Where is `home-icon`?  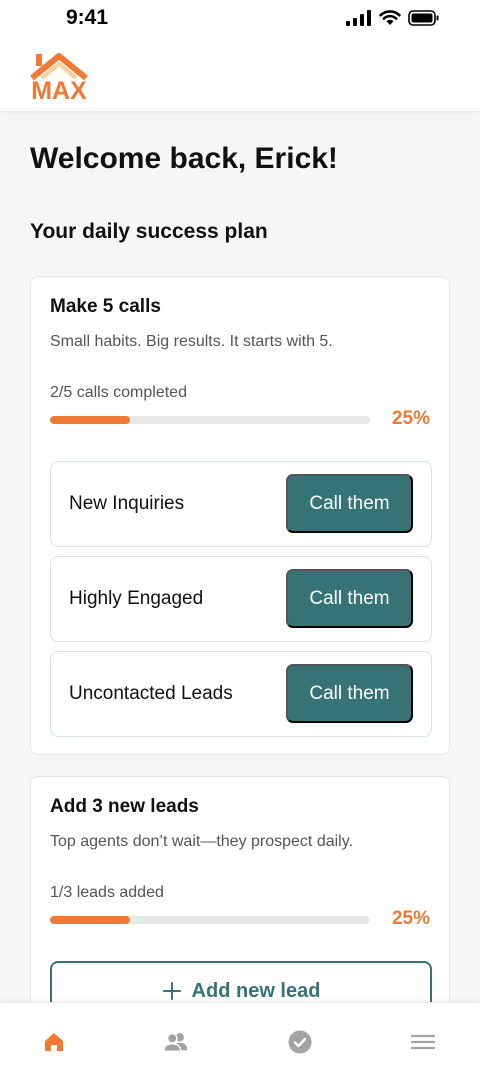
home-icon is located at coordinates (54, 1042).